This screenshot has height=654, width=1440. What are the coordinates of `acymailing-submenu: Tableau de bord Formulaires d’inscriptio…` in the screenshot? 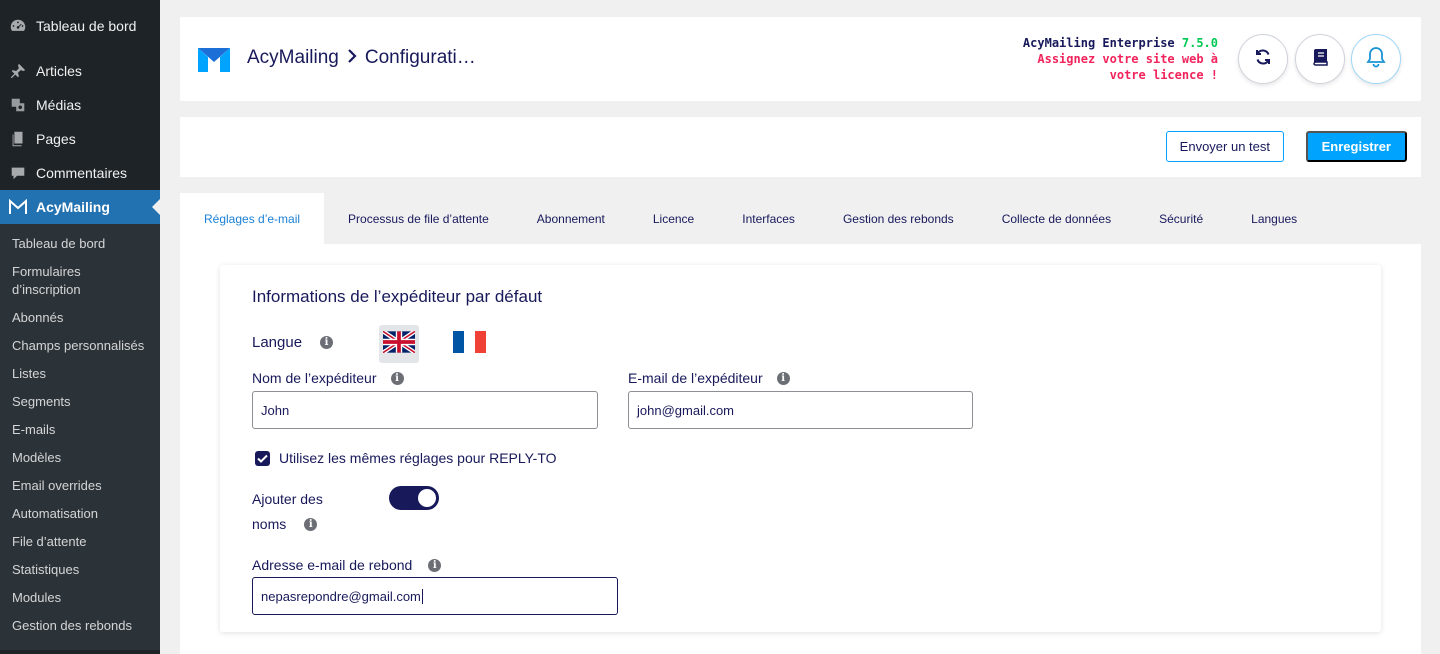 It's located at (80, 437).